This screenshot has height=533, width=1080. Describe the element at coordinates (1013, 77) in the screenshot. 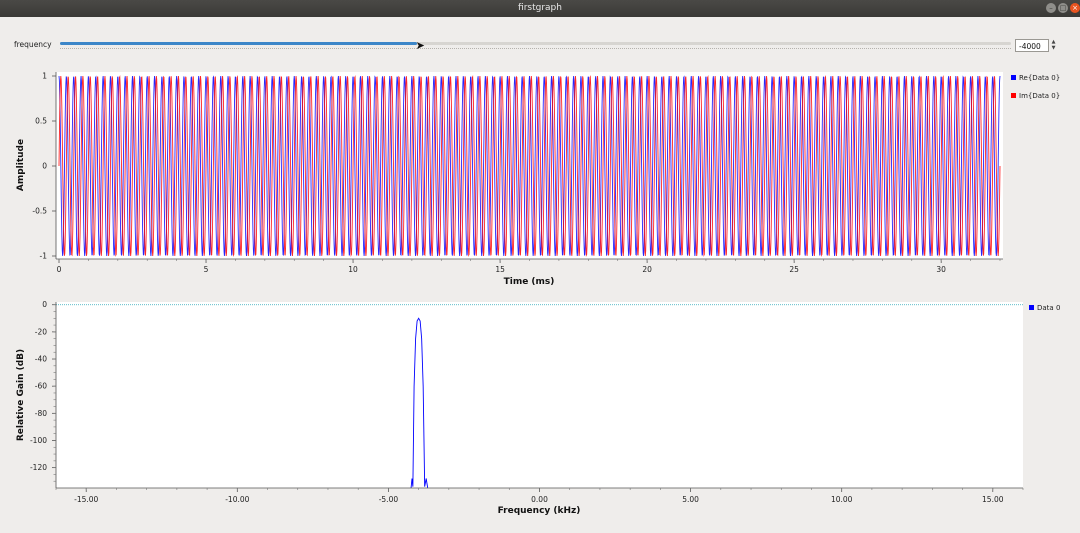

I see `legend-swatch-re` at that location.